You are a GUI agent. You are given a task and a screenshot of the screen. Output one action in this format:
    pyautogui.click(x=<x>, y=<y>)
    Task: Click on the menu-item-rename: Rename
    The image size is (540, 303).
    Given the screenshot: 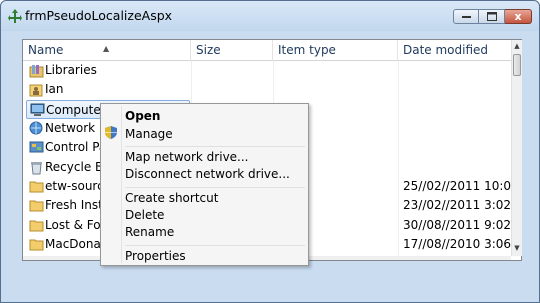 What is the action you would take?
    pyautogui.click(x=149, y=232)
    